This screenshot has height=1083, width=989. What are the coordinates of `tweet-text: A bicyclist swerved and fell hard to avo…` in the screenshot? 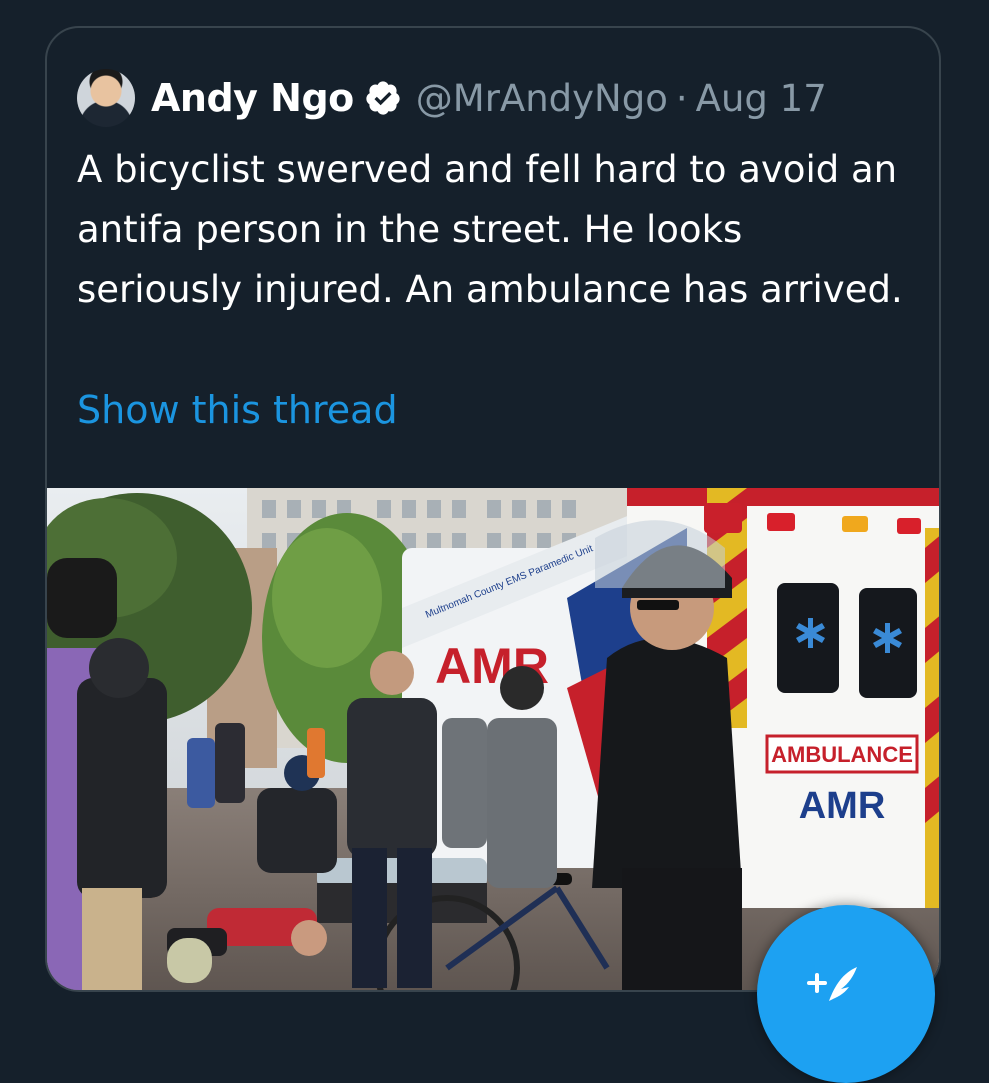 It's located at (490, 229).